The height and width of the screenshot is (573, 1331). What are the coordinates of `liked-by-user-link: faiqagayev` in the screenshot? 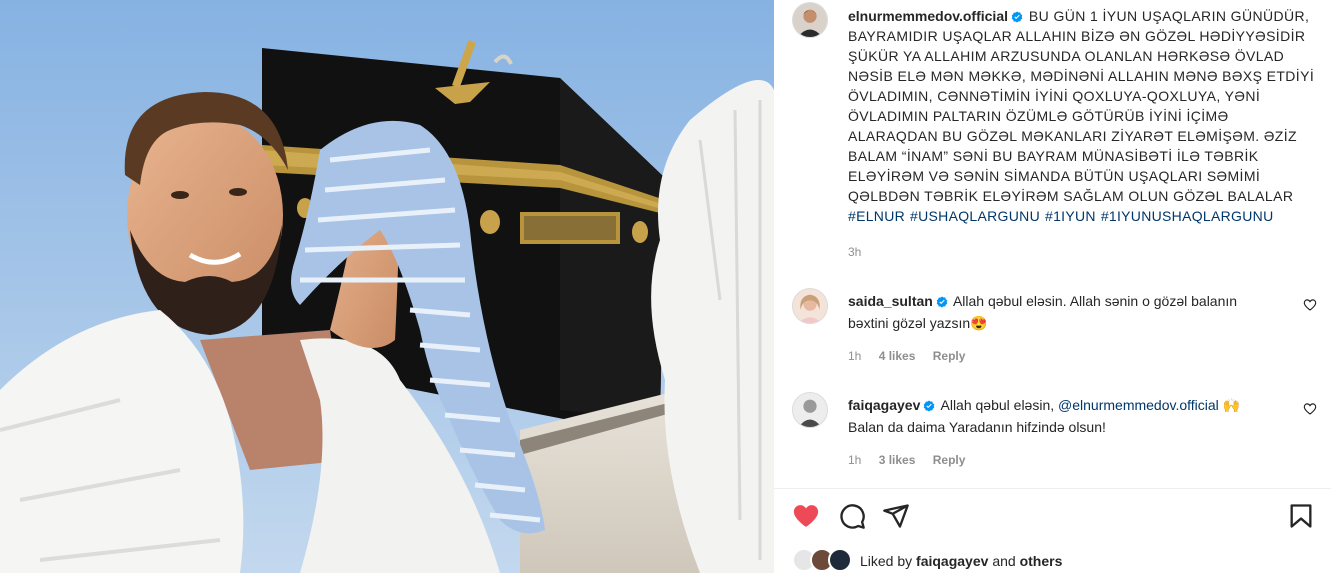 It's located at (952, 561).